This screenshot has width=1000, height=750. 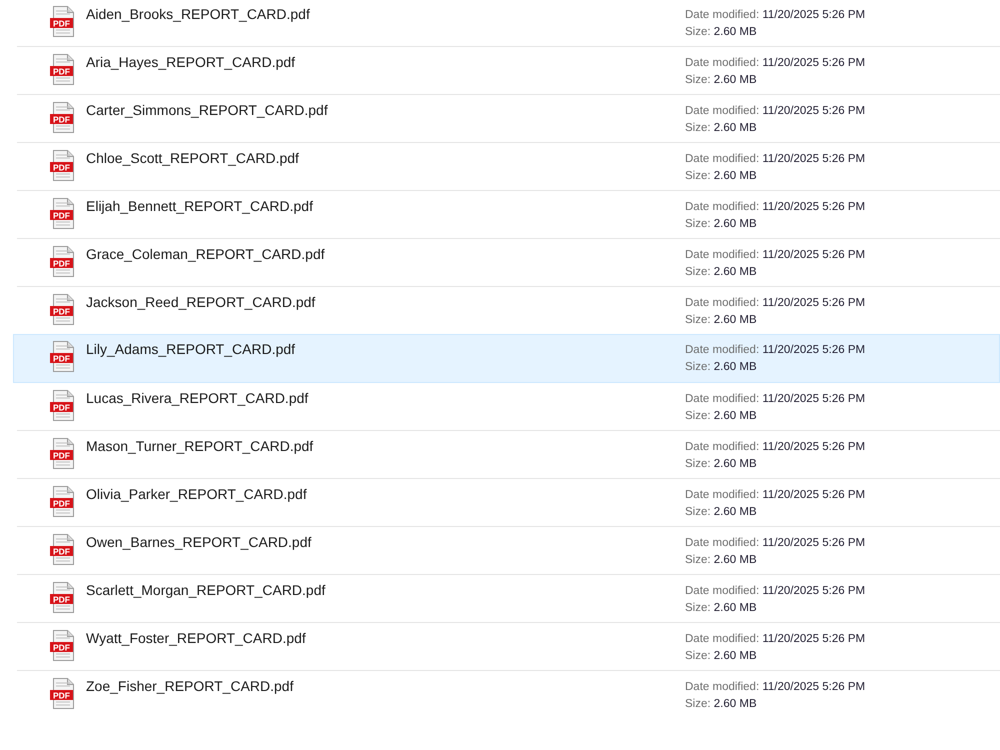 What do you see at coordinates (198, 14) in the screenshot?
I see `file-name: Aiden_Brooks_REPORT_CARD.pdf` at bounding box center [198, 14].